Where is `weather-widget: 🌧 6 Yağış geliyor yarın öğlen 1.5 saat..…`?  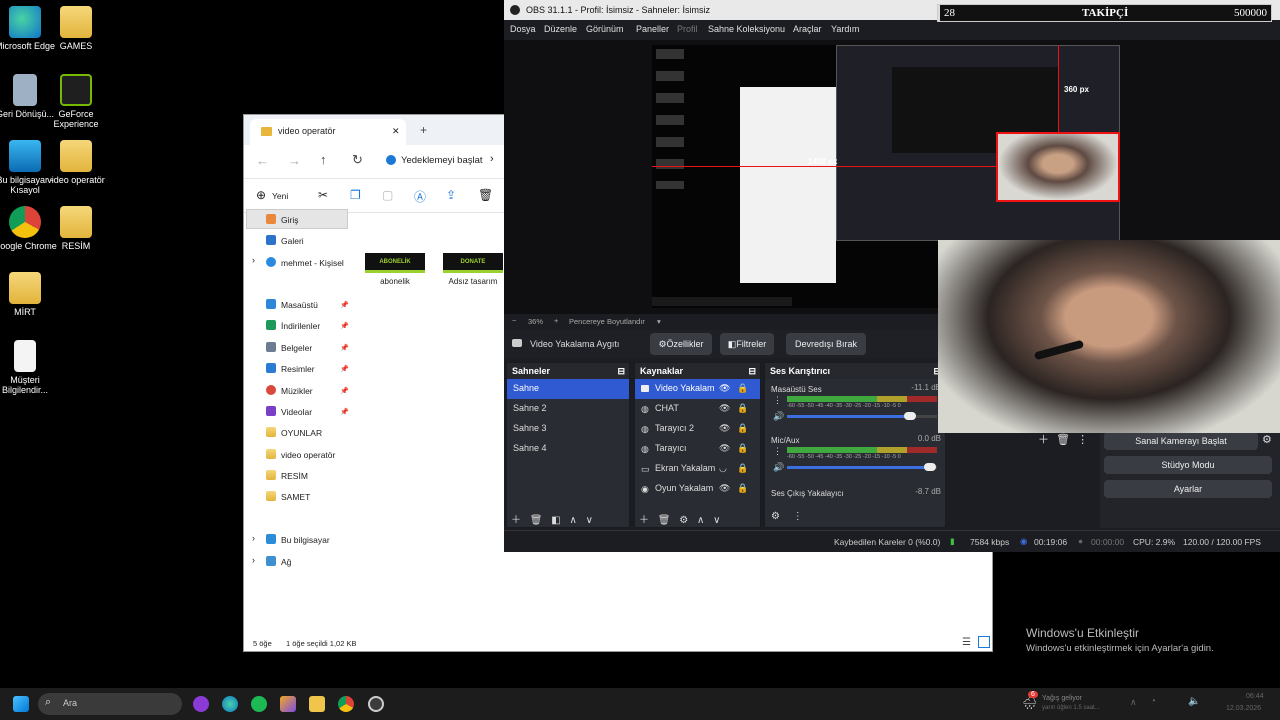
weather-widget: 🌧 6 Yağış geliyor yarın öğlen 1.5 saat..… is located at coordinates (1075, 704).